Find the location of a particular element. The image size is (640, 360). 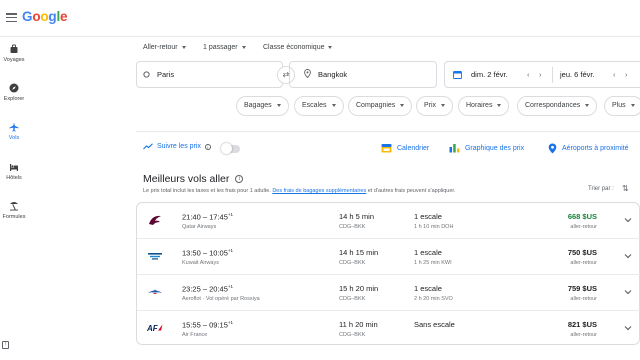

next-date-chevron-icon: › is located at coordinates (540, 74).